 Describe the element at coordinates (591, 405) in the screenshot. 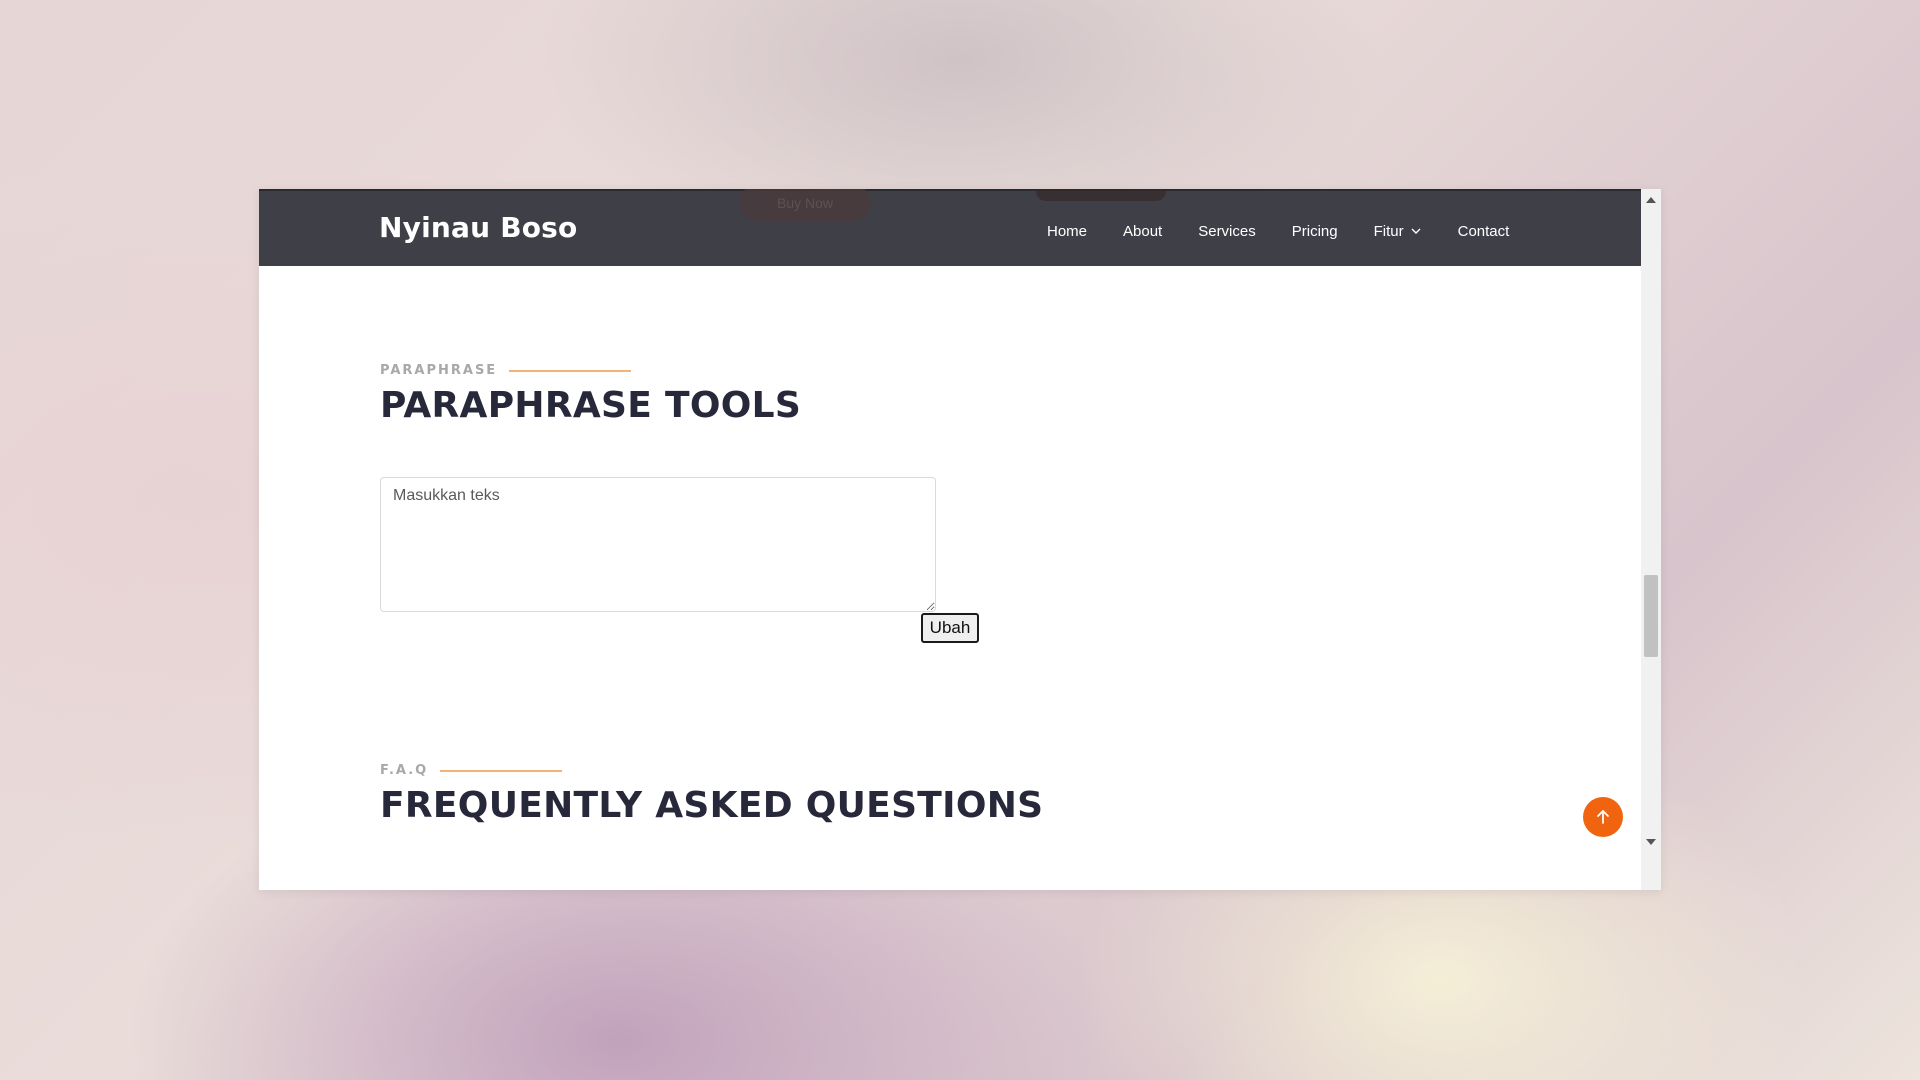

I see `paraphrase-title: PARAPHRASE TOOLS` at that location.